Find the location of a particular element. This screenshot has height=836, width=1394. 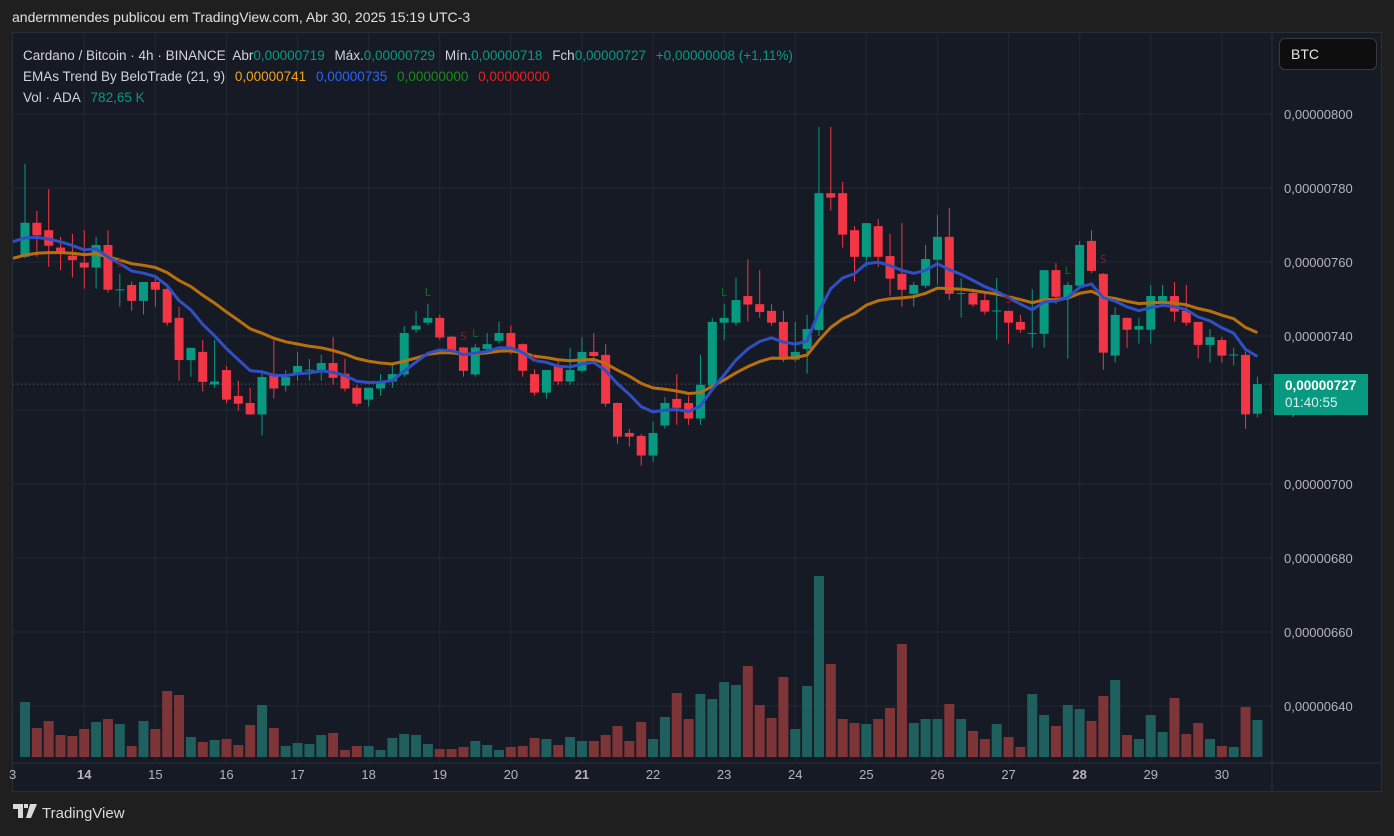

tradingview-logo: TradingView is located at coordinates (69, 813).